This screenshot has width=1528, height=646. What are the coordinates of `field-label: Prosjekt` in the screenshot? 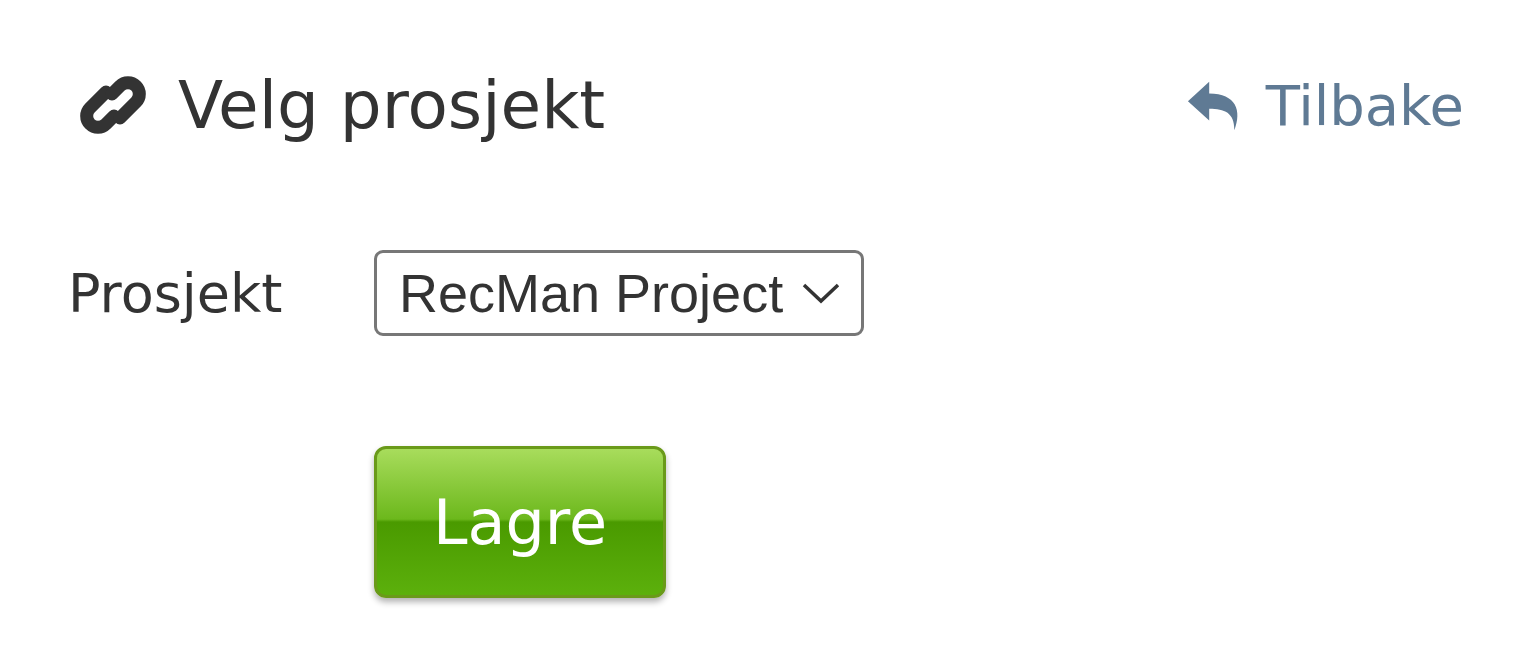 It's located at (176, 293).